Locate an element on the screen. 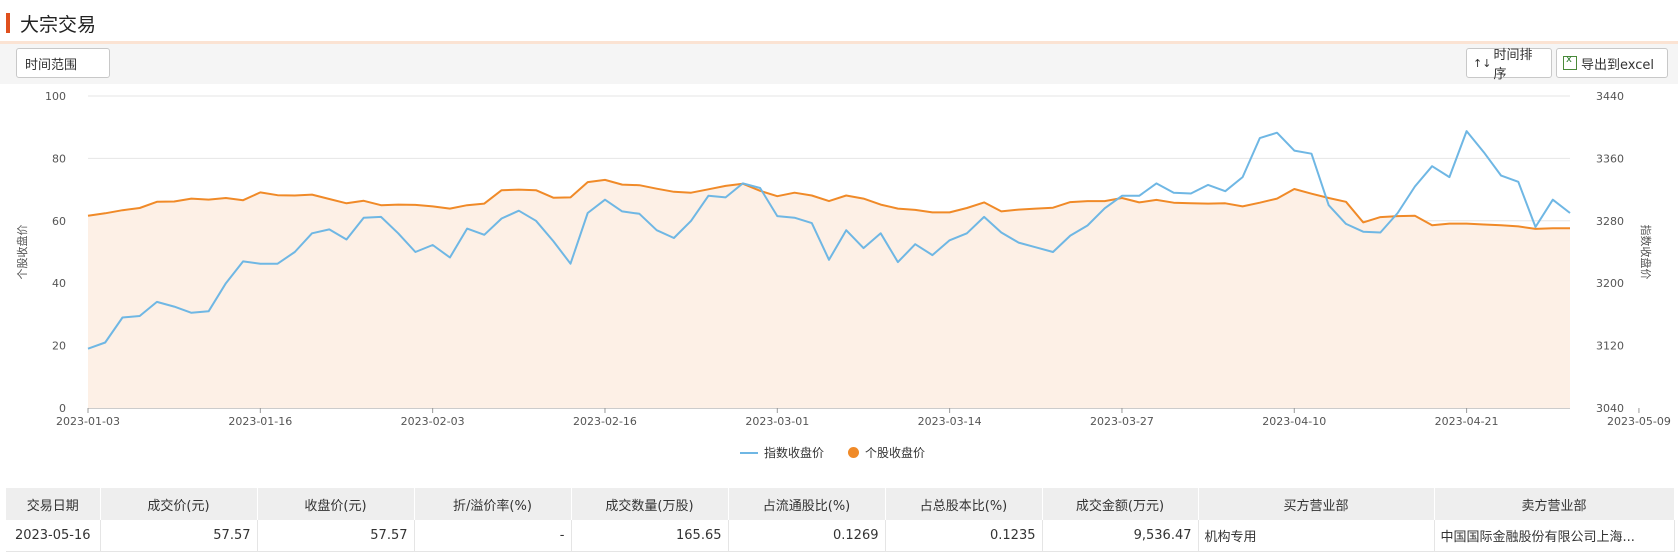  x-tick-label: 2023-04-10 is located at coordinates (1294, 421).